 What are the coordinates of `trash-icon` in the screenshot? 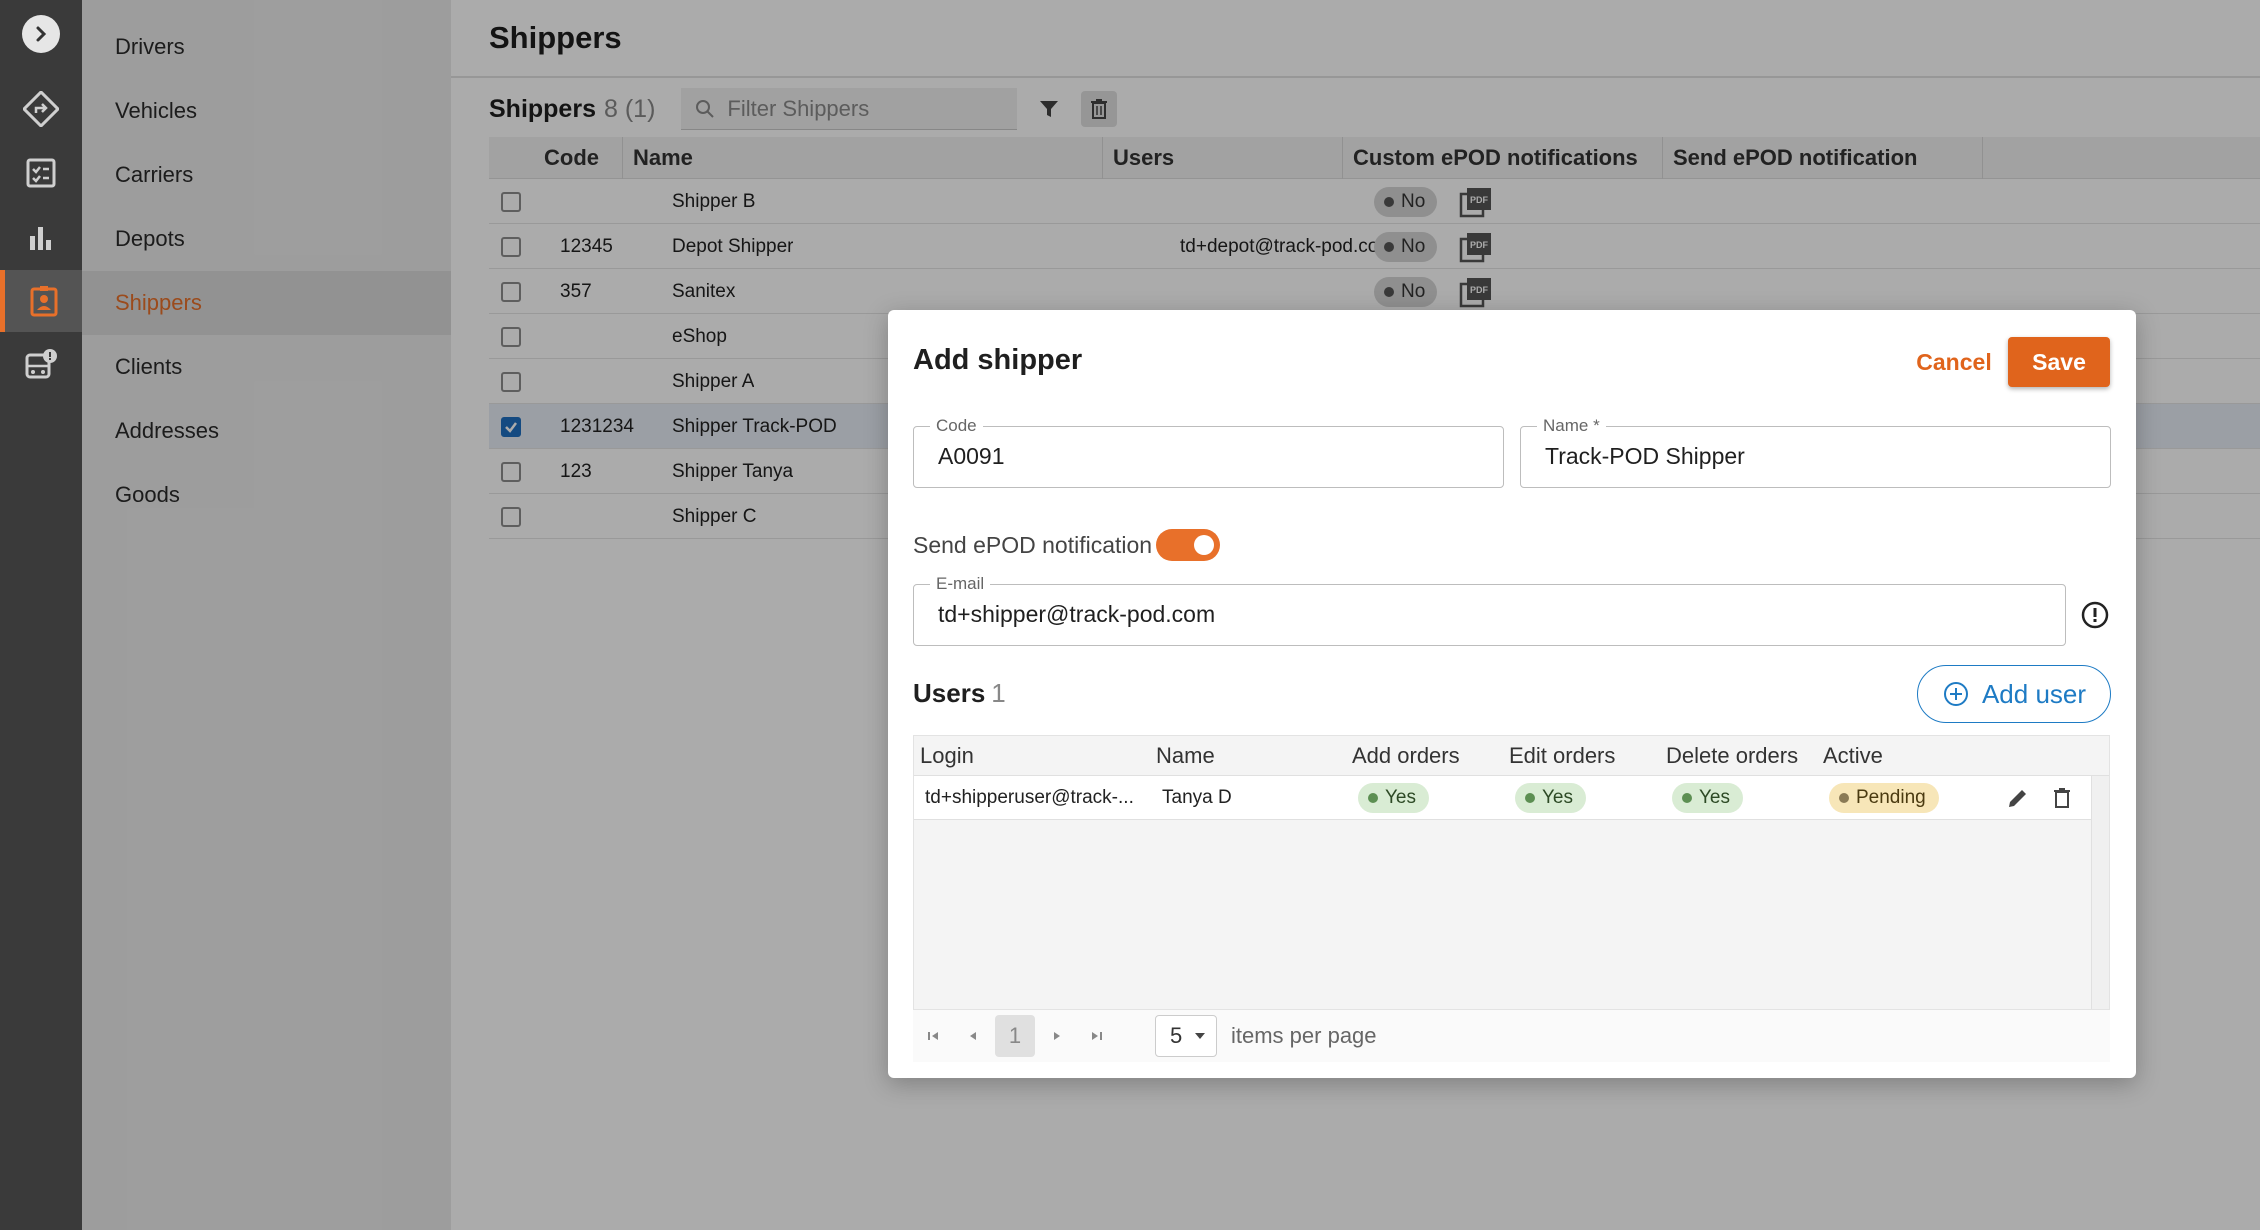 It's located at (2062, 798).